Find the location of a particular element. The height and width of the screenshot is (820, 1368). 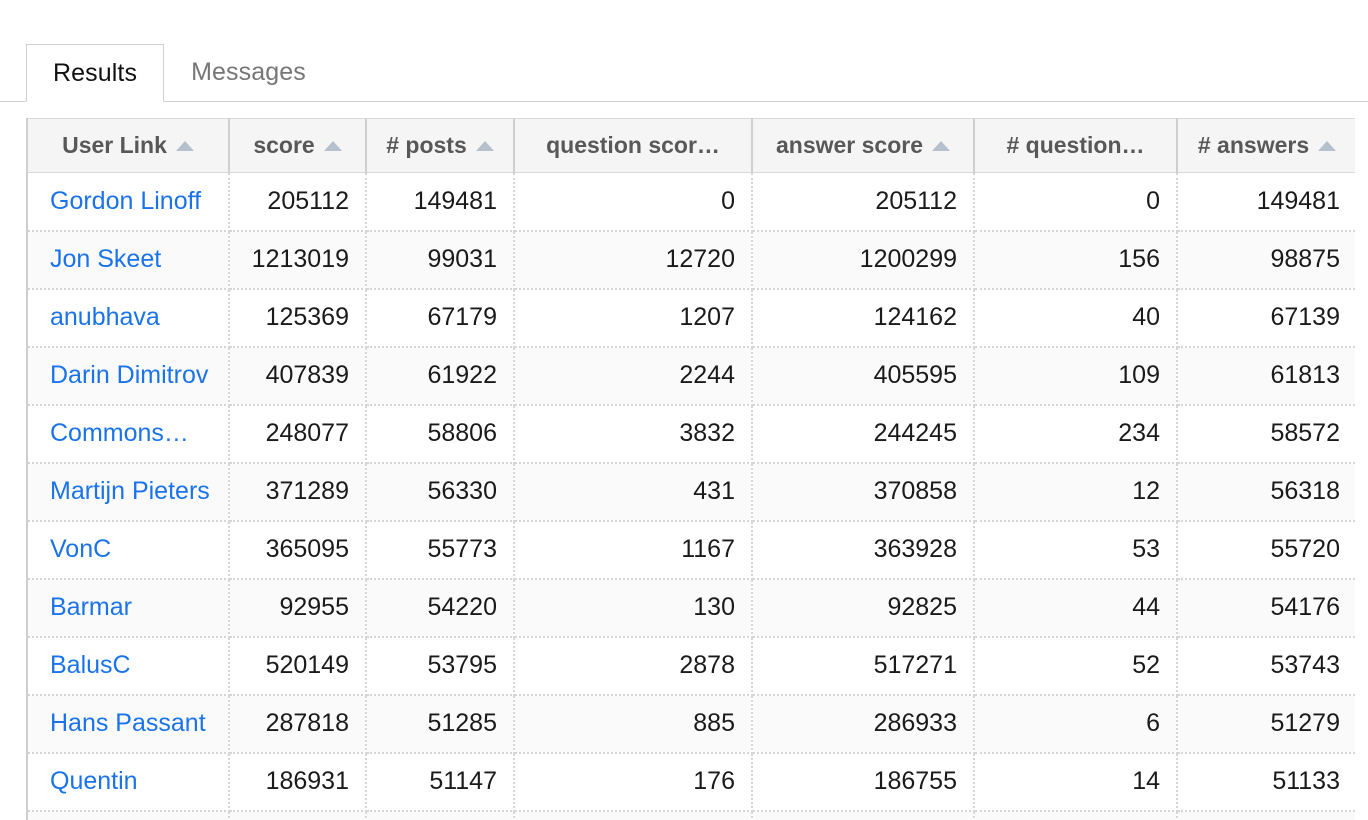

cell-value: 67139 is located at coordinates (1305, 317).